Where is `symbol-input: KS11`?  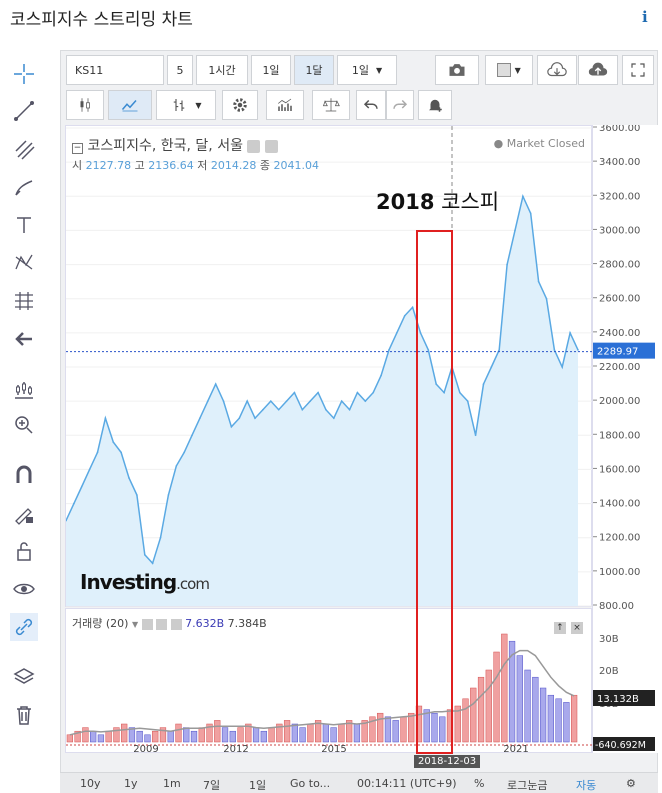
symbol-input: KS11 is located at coordinates (115, 70).